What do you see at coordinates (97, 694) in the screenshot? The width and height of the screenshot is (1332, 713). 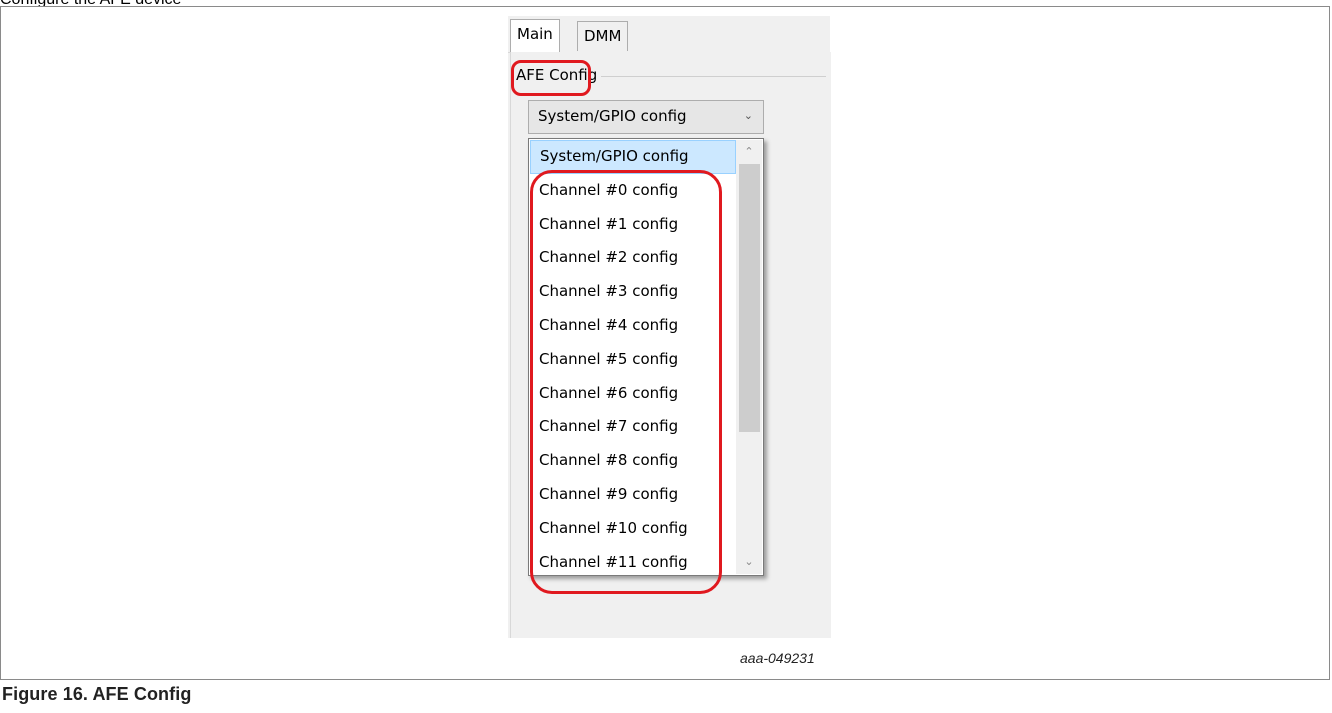 I see `figure-caption: Figure 16. AFE Config` at bounding box center [97, 694].